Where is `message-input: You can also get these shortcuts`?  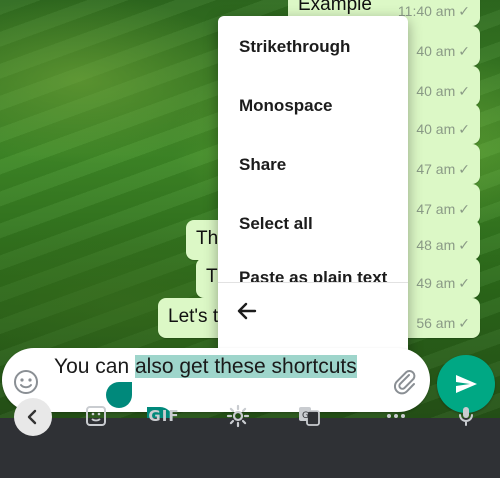 message-input: You can also get these shortcuts is located at coordinates (214, 367).